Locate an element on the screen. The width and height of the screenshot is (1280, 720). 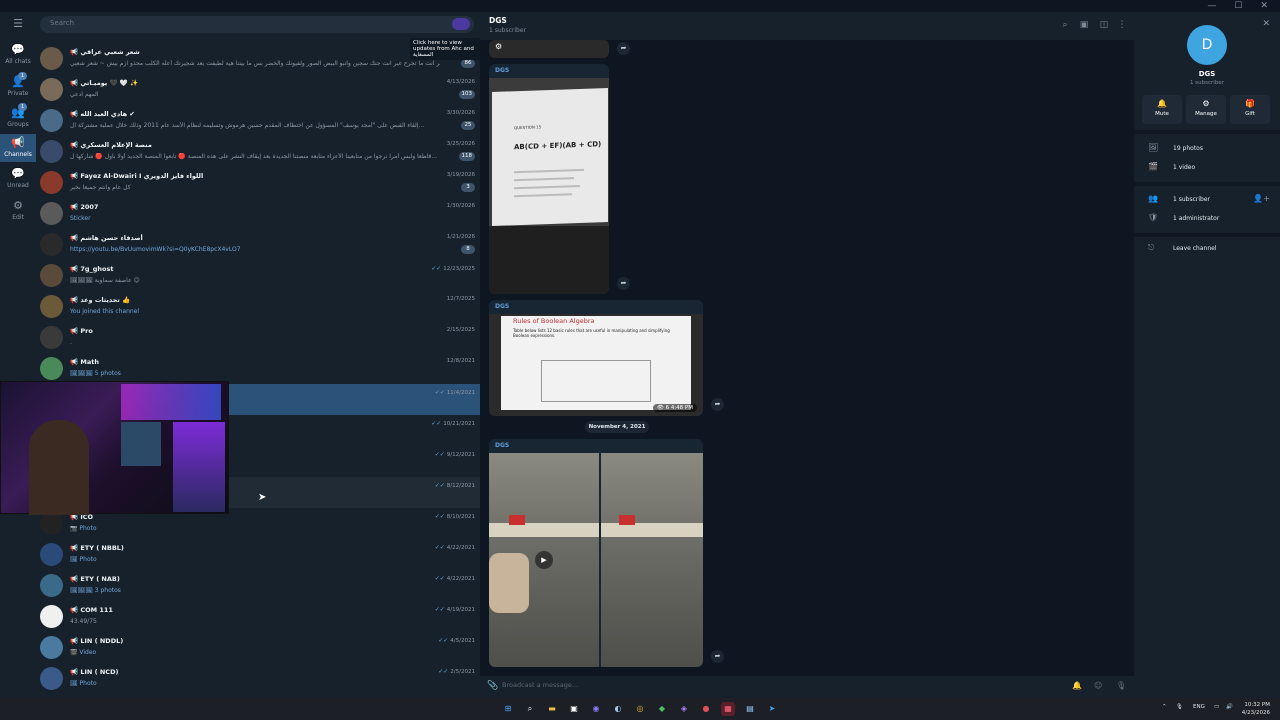
file-explorer-icon: ▬ is located at coordinates (552, 709).